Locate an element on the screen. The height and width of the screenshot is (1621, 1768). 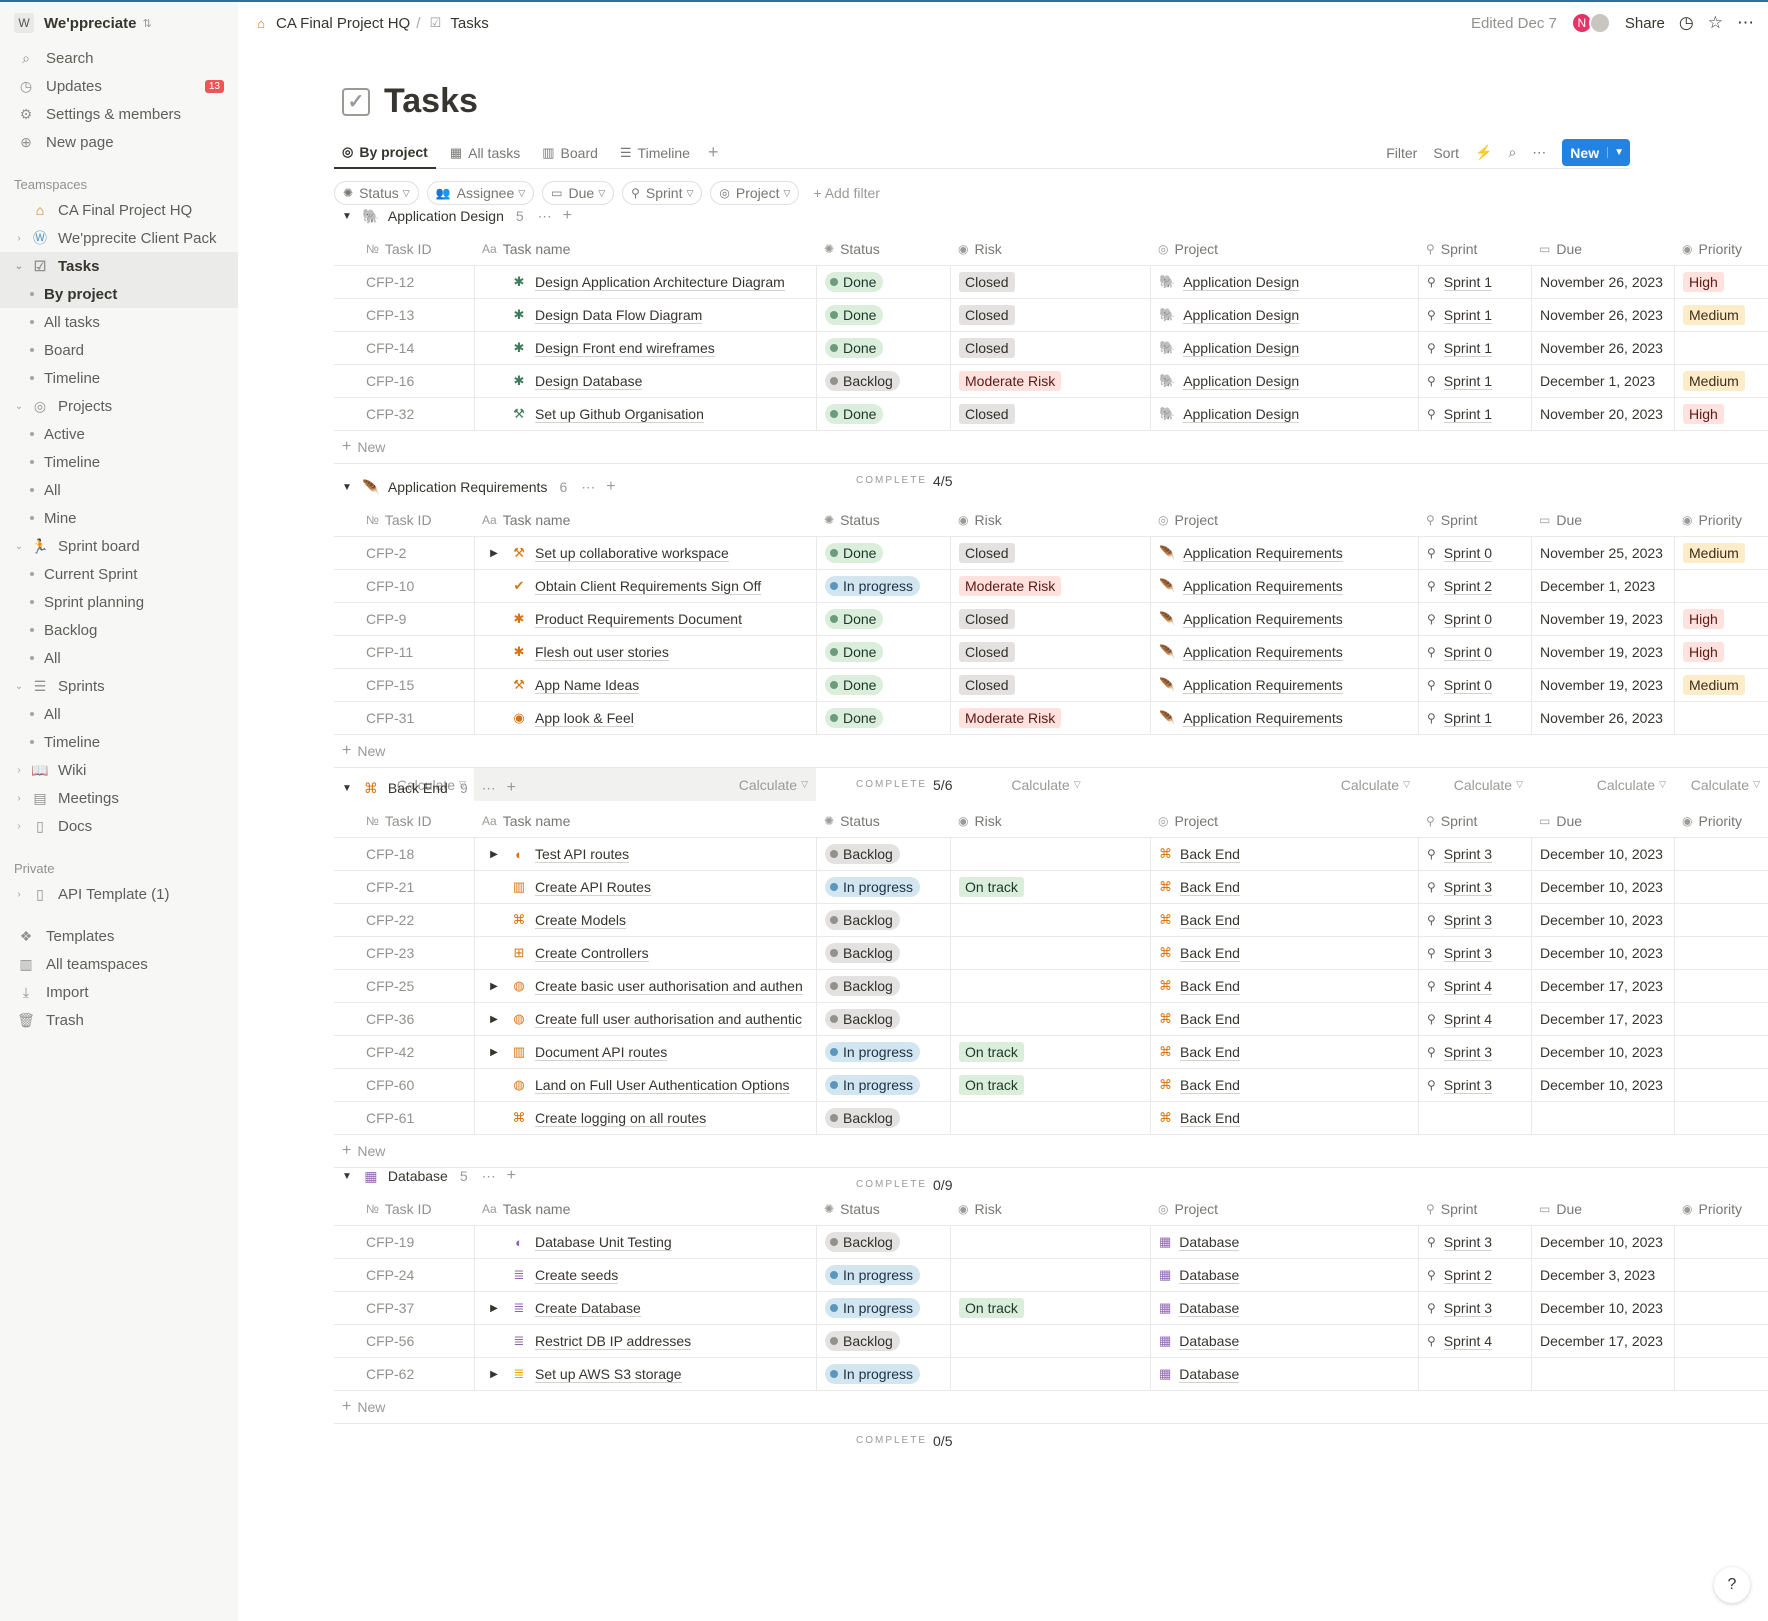
column-header-priority: ◉ Priority is located at coordinates (1721, 1208).